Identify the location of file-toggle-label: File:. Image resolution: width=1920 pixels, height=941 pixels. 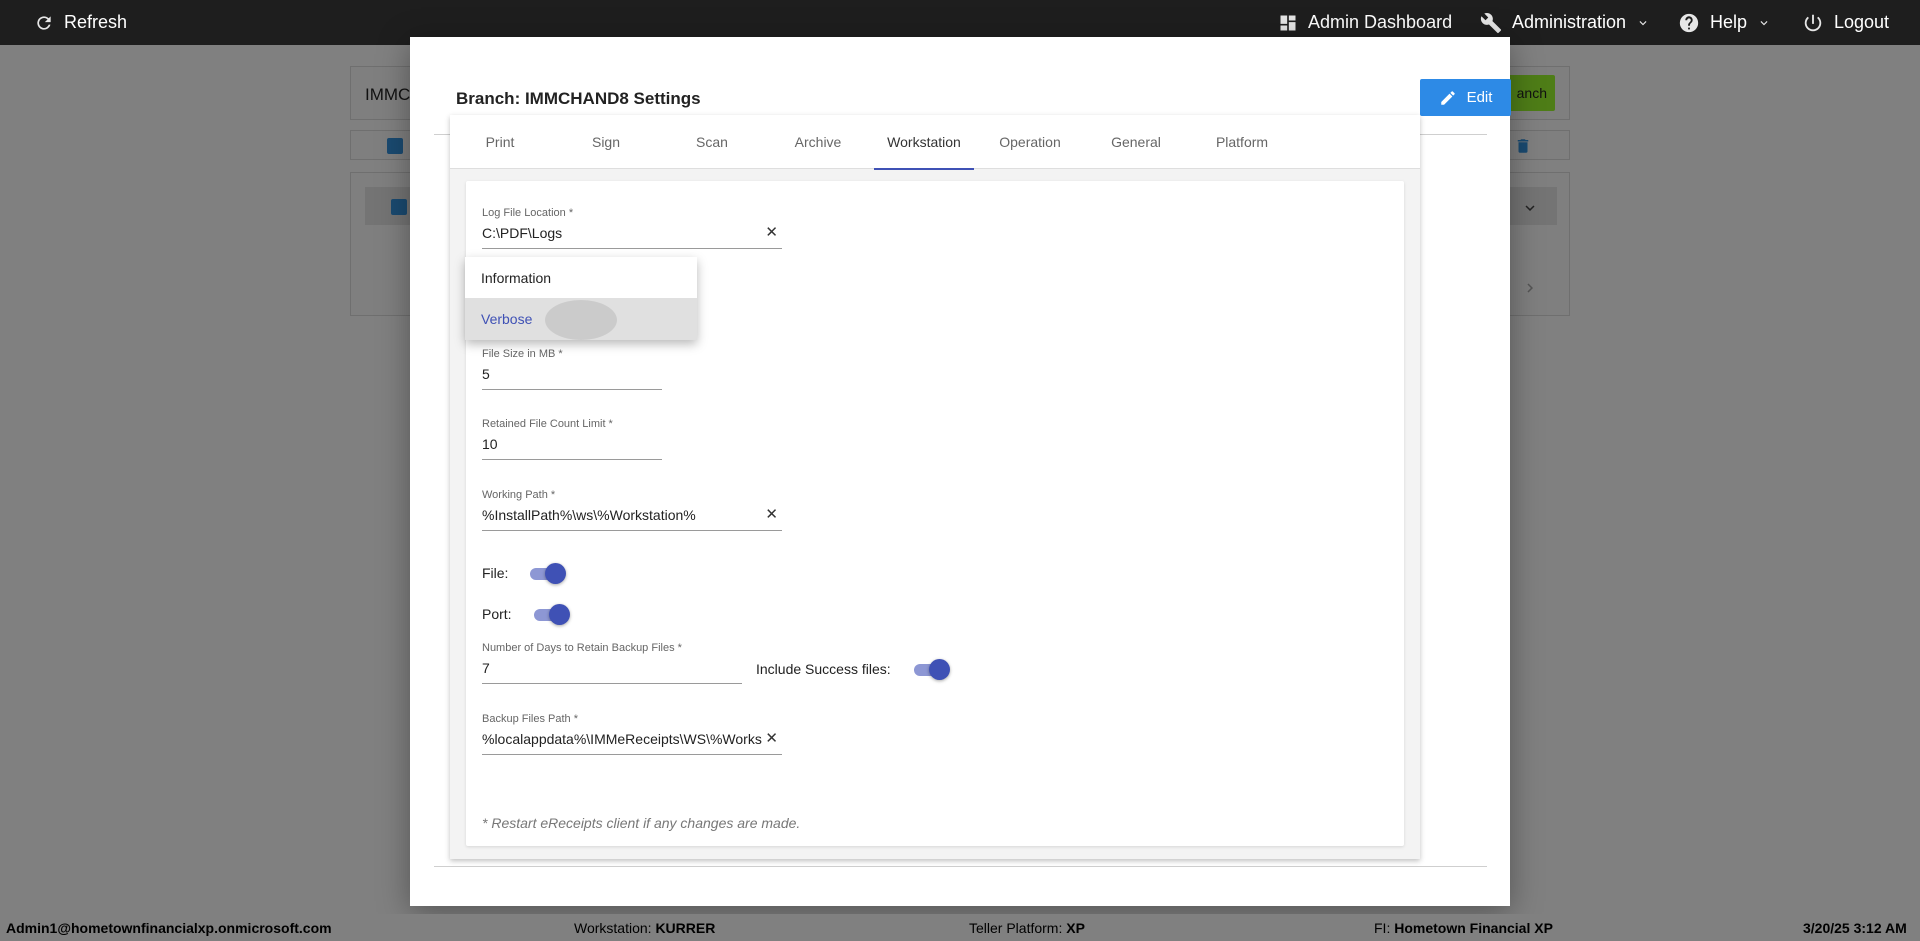
(495, 573).